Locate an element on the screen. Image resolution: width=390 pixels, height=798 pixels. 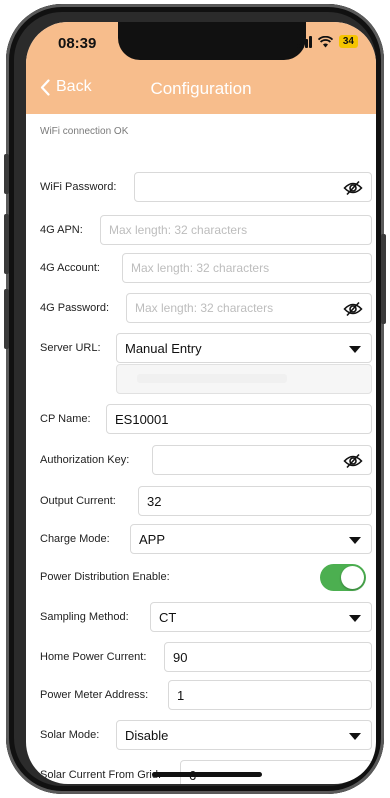
charge-mode-label: Charge Mode: is located at coordinates (75, 539).